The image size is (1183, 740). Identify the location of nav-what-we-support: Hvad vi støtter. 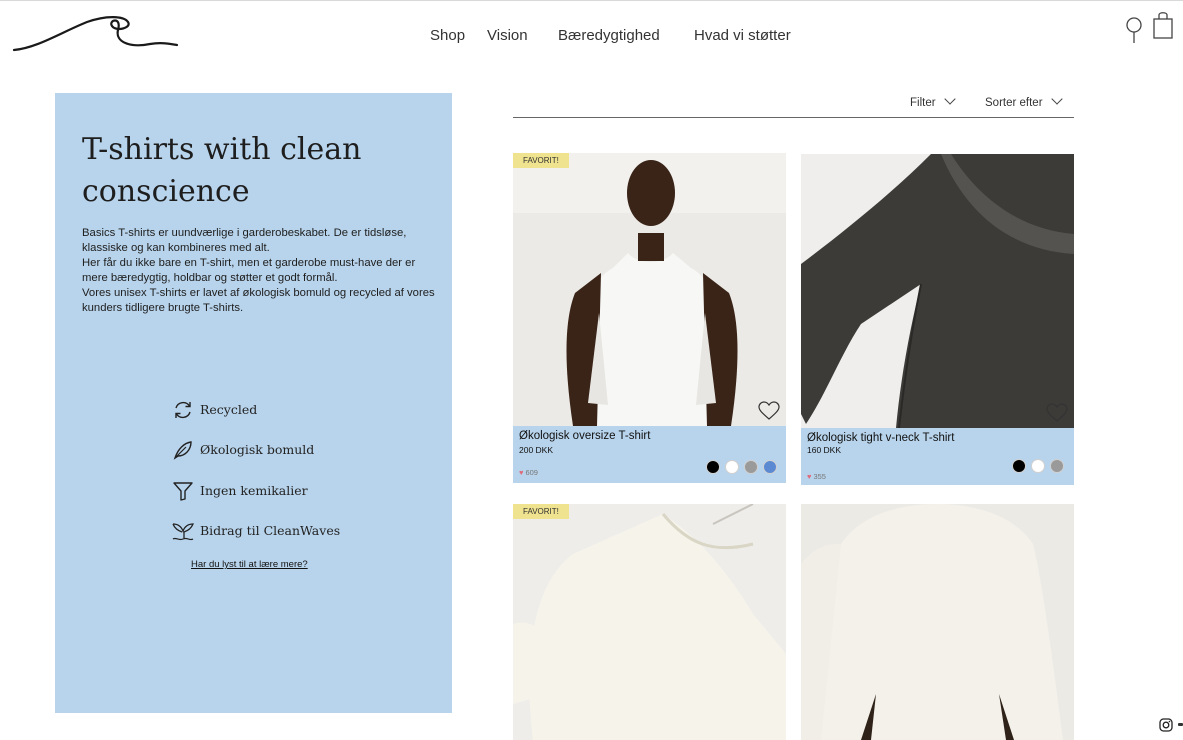
(742, 35).